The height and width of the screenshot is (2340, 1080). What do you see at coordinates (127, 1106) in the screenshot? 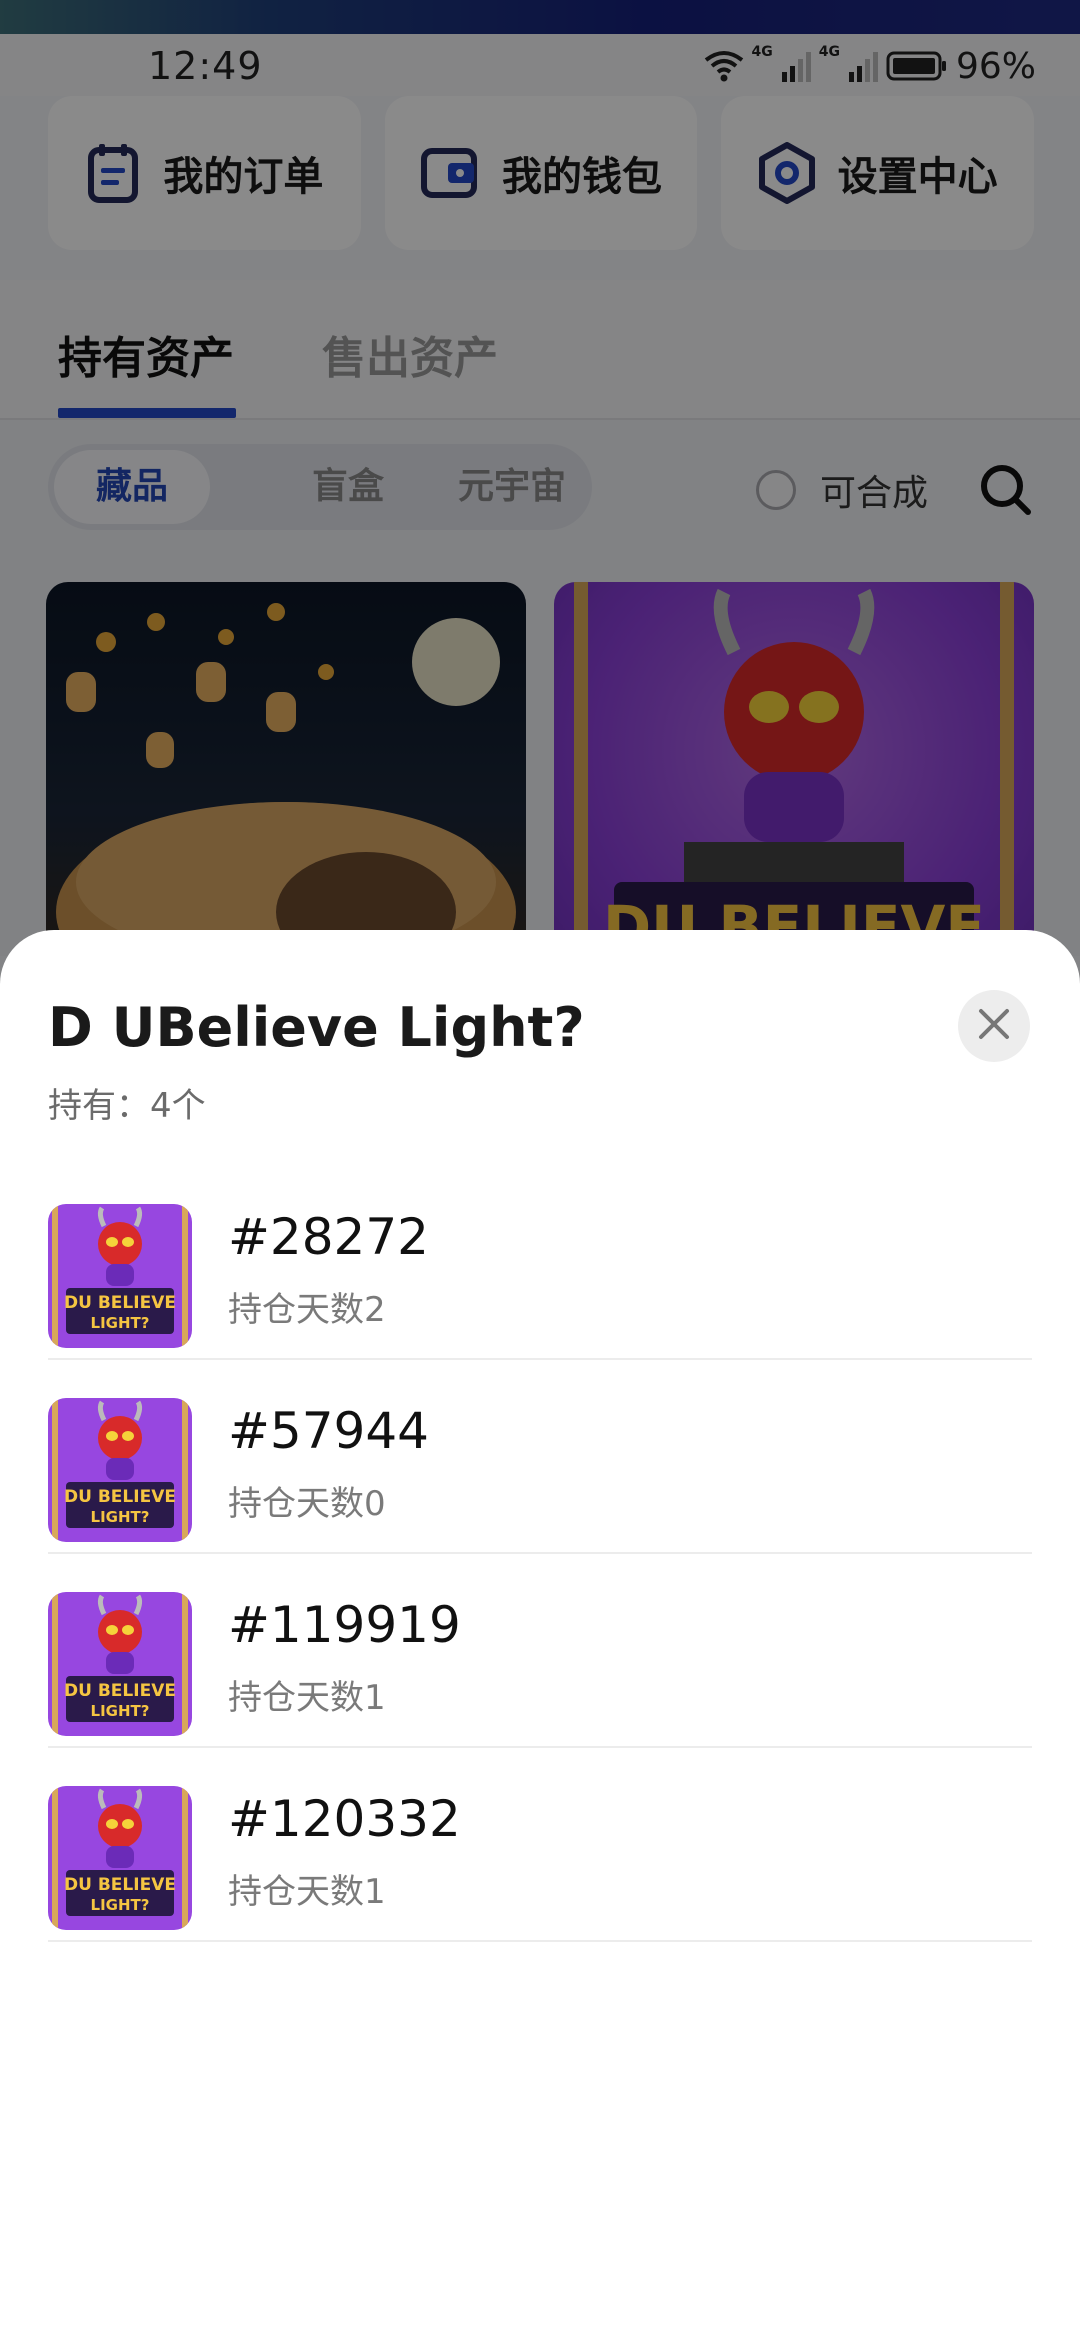
I see `holding-count: 持有：4个` at bounding box center [127, 1106].